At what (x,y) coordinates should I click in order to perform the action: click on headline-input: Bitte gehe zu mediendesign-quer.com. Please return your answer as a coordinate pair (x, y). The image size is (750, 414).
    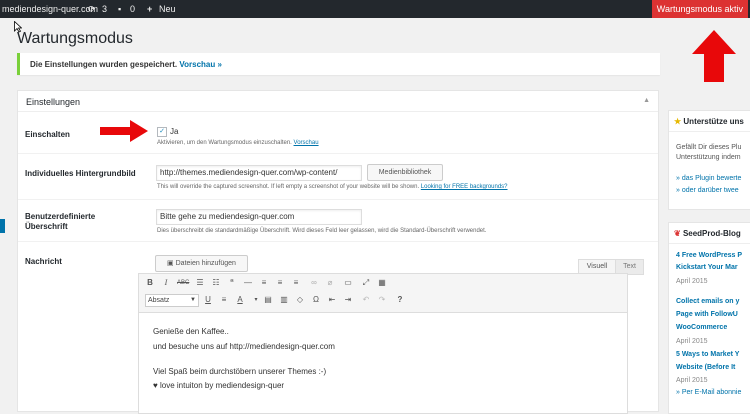
    Looking at the image, I should click on (259, 217).